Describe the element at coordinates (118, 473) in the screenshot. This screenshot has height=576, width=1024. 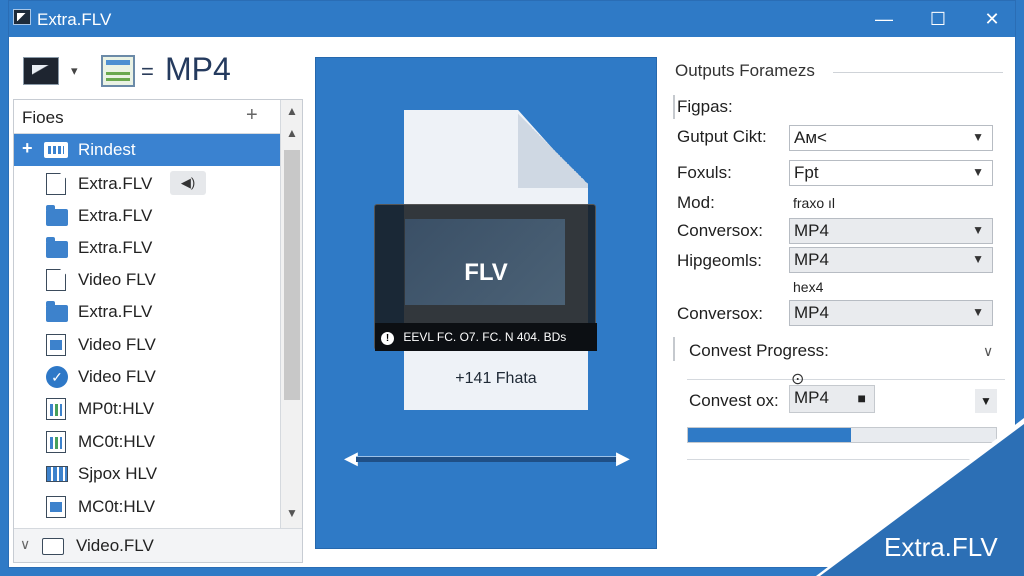
I see `list-item-label: Sjpox HLV` at that location.